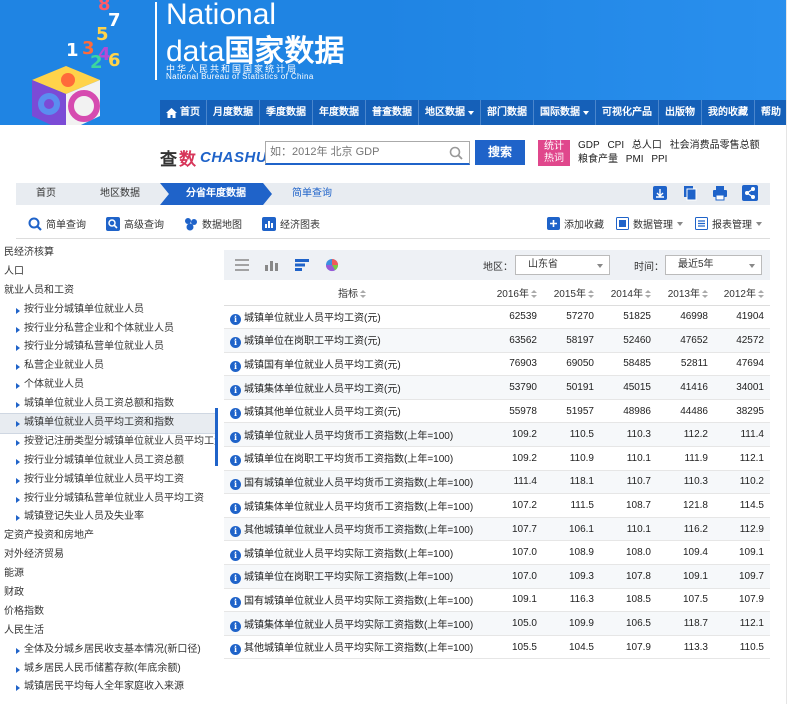 This screenshot has width=806, height=704. What do you see at coordinates (291, 223) in the screenshot?
I see `economic-chart-button: 经济图表` at bounding box center [291, 223].